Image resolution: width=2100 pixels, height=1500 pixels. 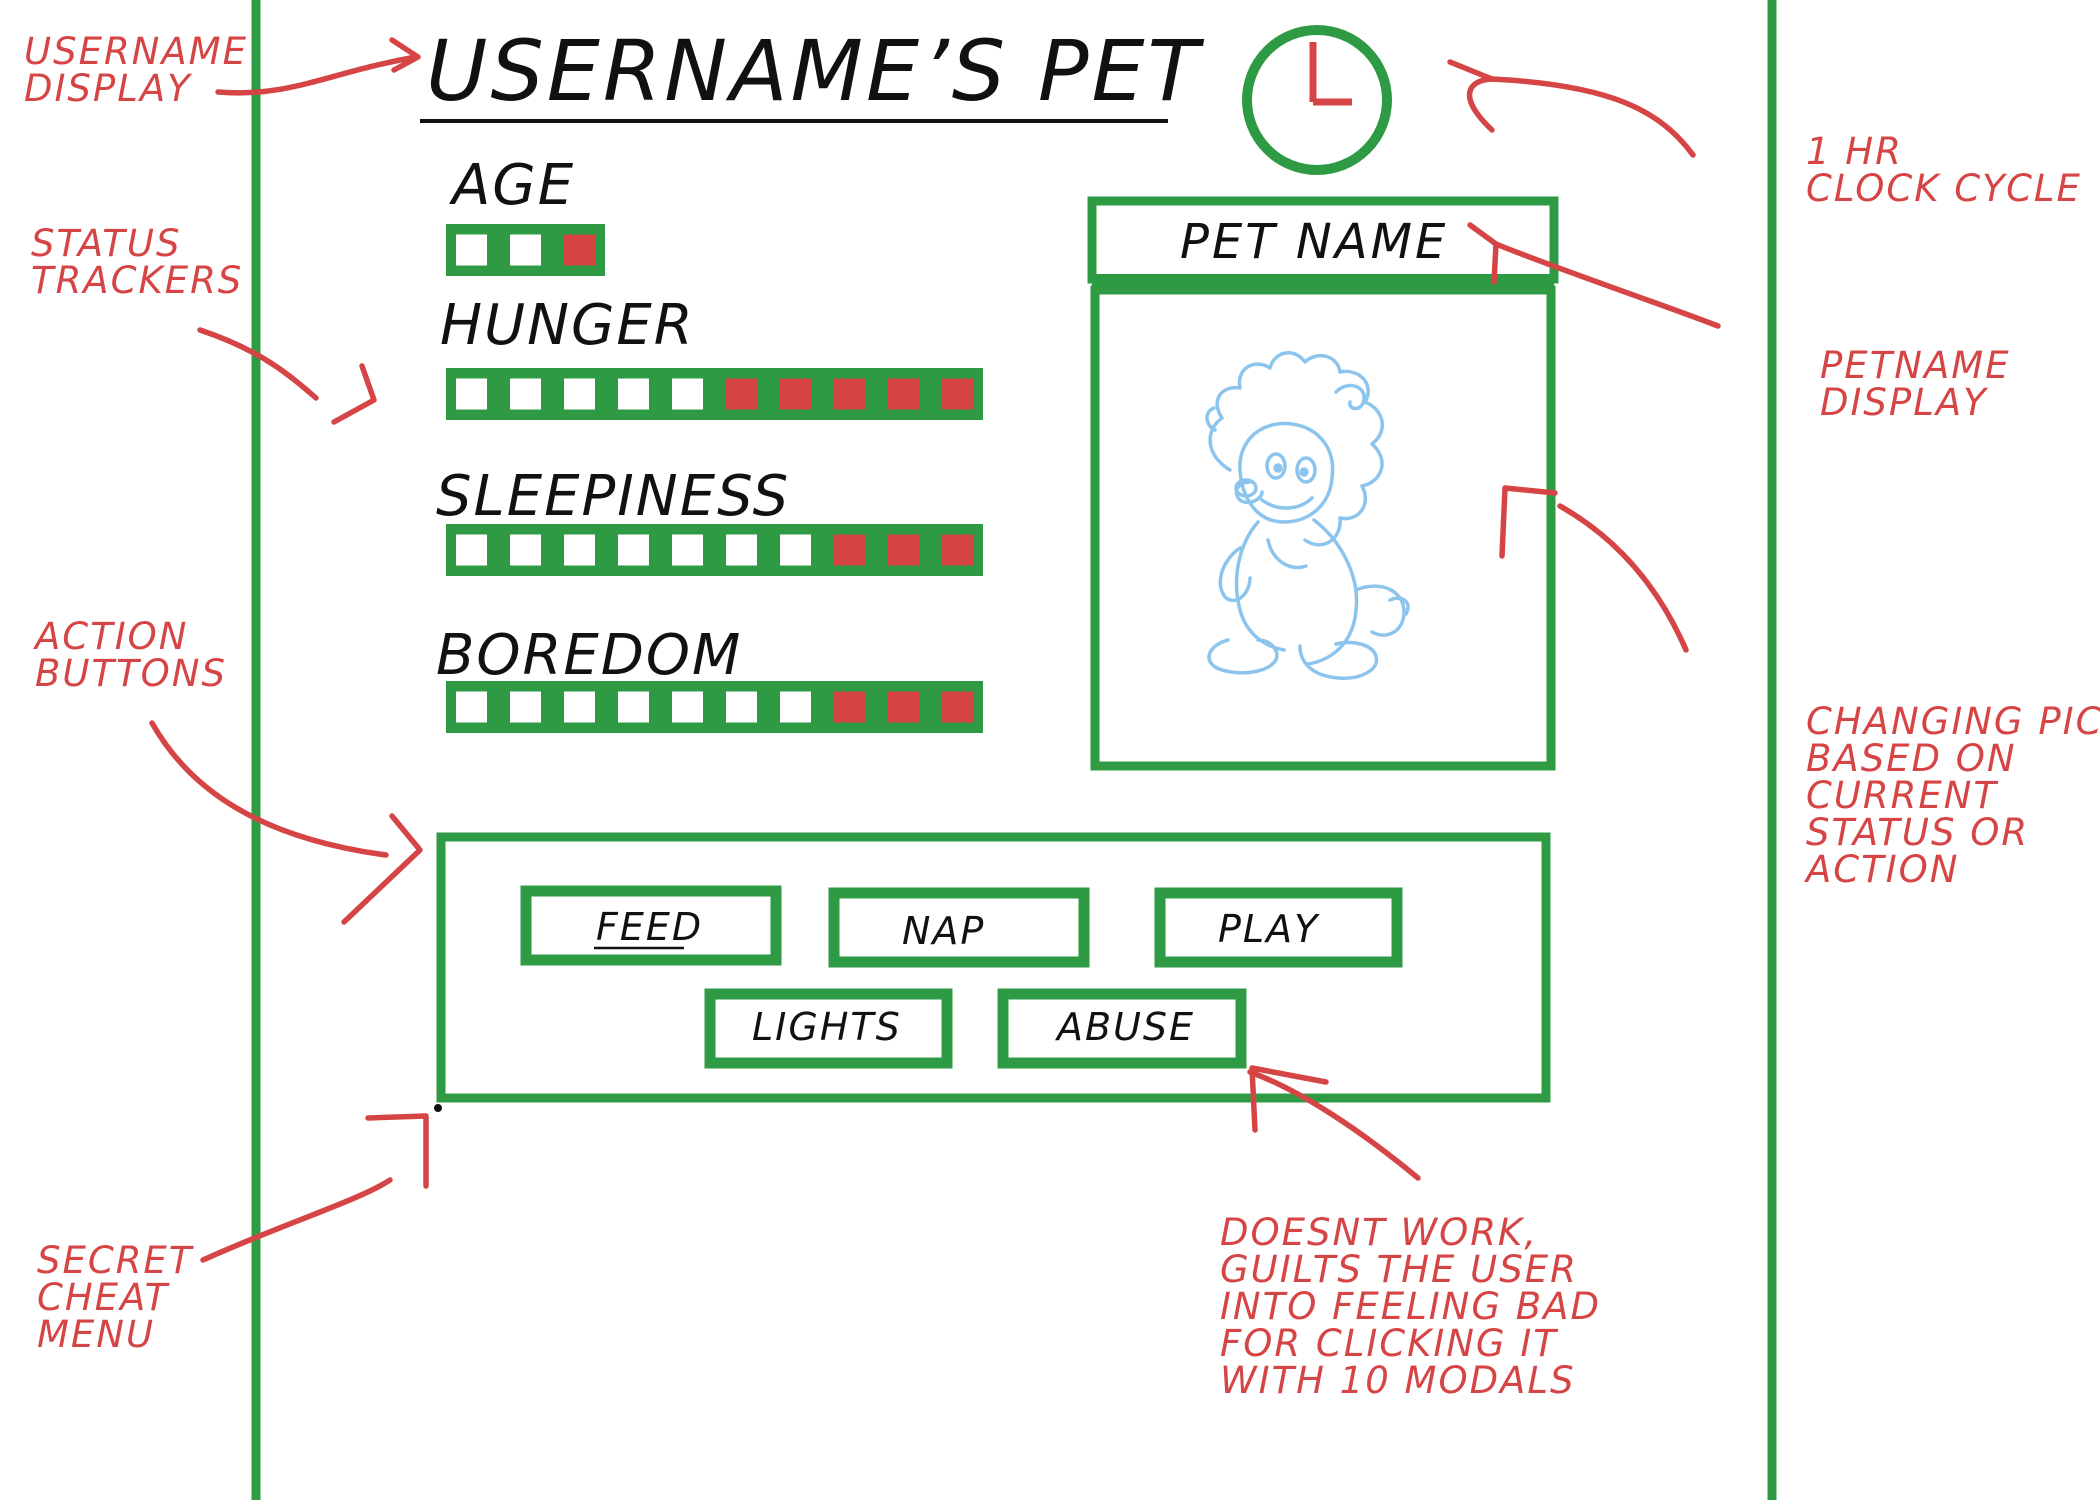 What do you see at coordinates (1317, 100) in the screenshot?
I see `clock-icon` at bounding box center [1317, 100].